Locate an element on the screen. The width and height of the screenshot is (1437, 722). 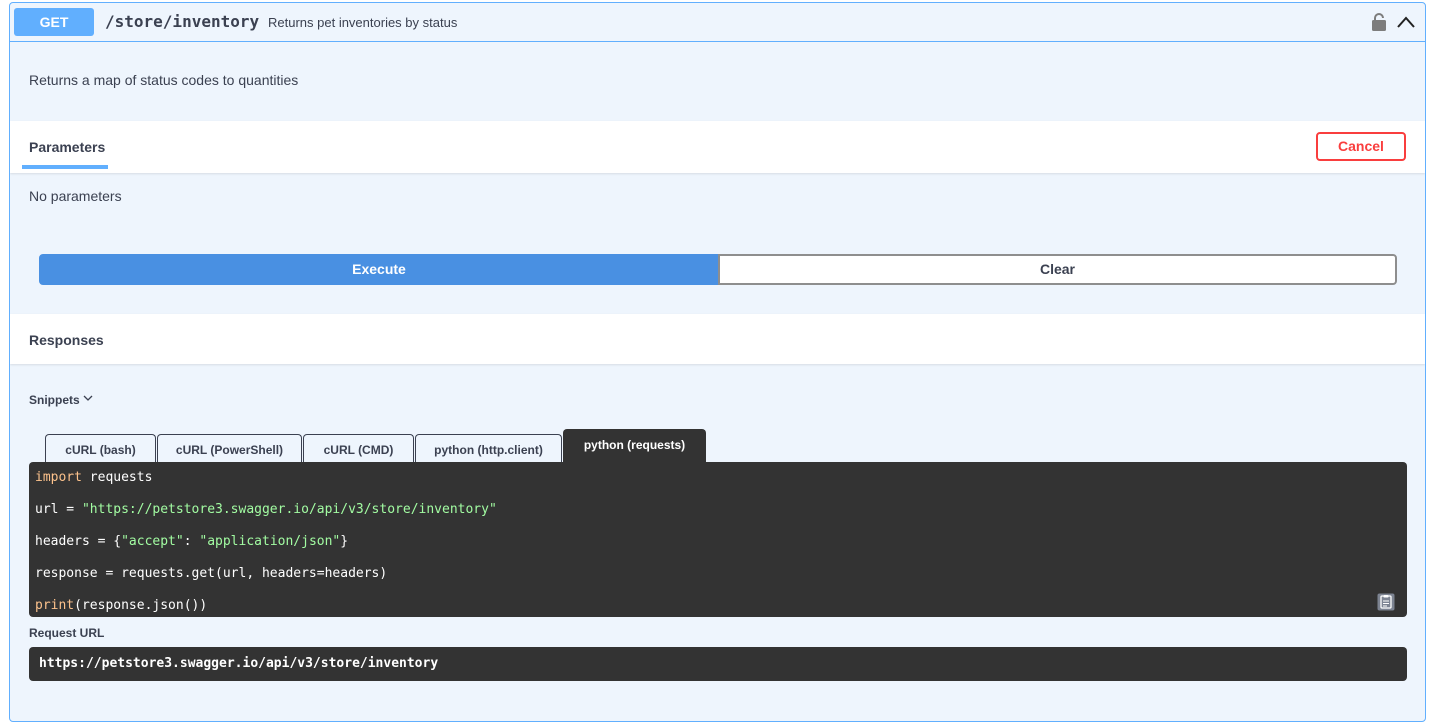
code-line: print(response.json()) is located at coordinates (121, 605).